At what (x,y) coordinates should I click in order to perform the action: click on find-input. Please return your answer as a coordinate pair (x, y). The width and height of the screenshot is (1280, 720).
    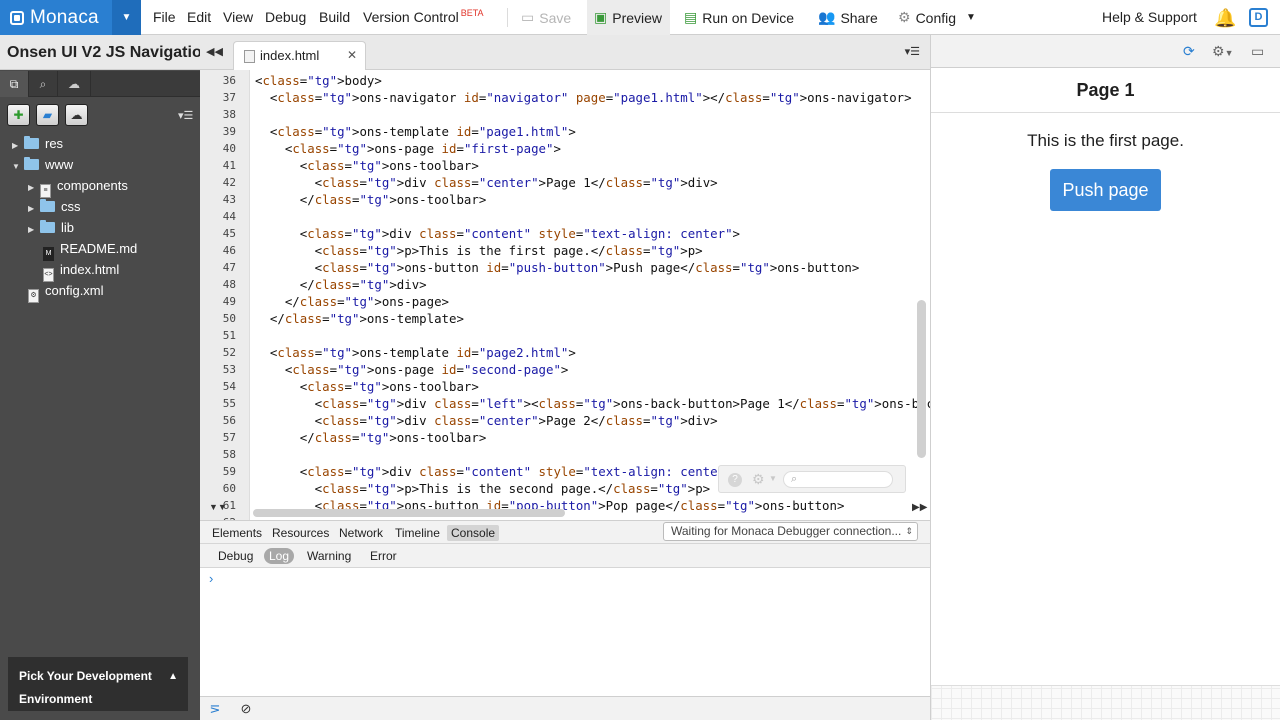
    Looking at the image, I should click on (838, 479).